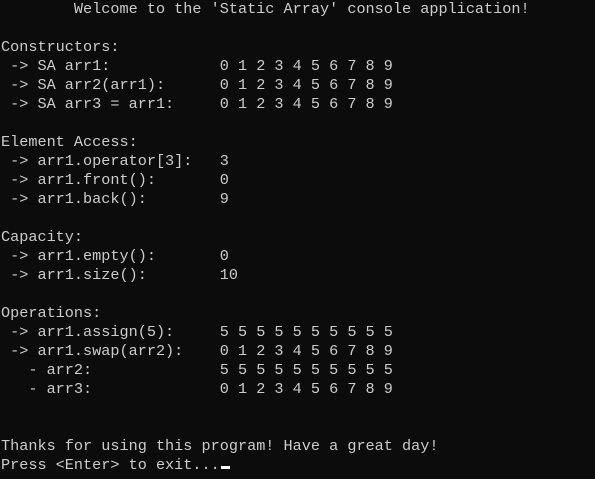 The height and width of the screenshot is (479, 595). Describe the element at coordinates (119, 275) in the screenshot. I see `capacity-line: -> arr1.size(): 10` at that location.